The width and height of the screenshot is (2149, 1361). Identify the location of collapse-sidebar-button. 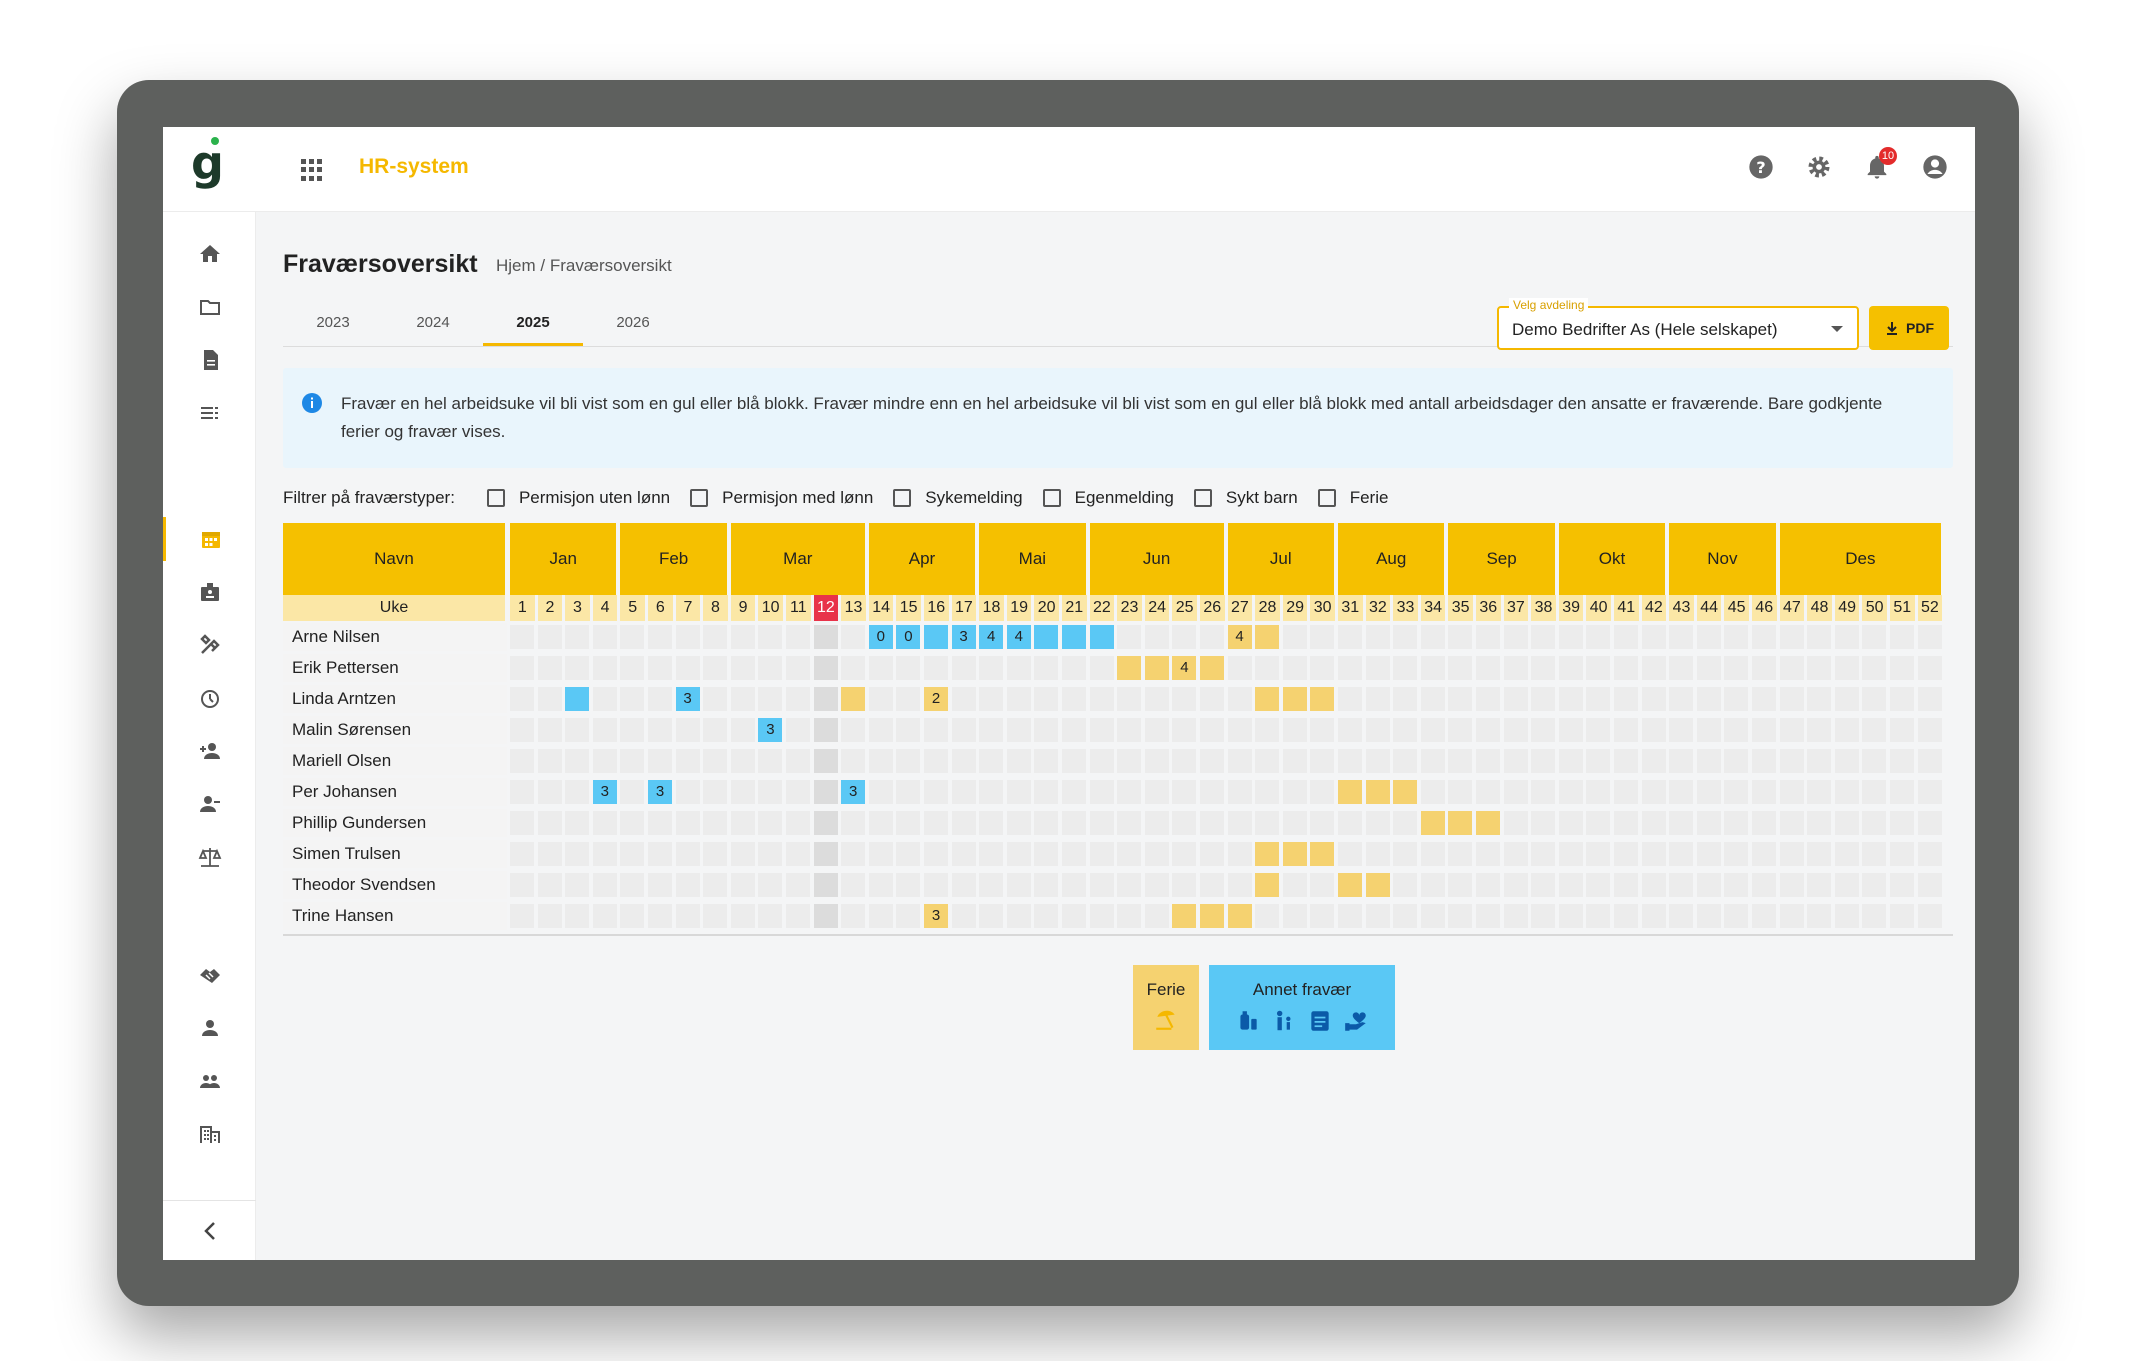
(209, 1230).